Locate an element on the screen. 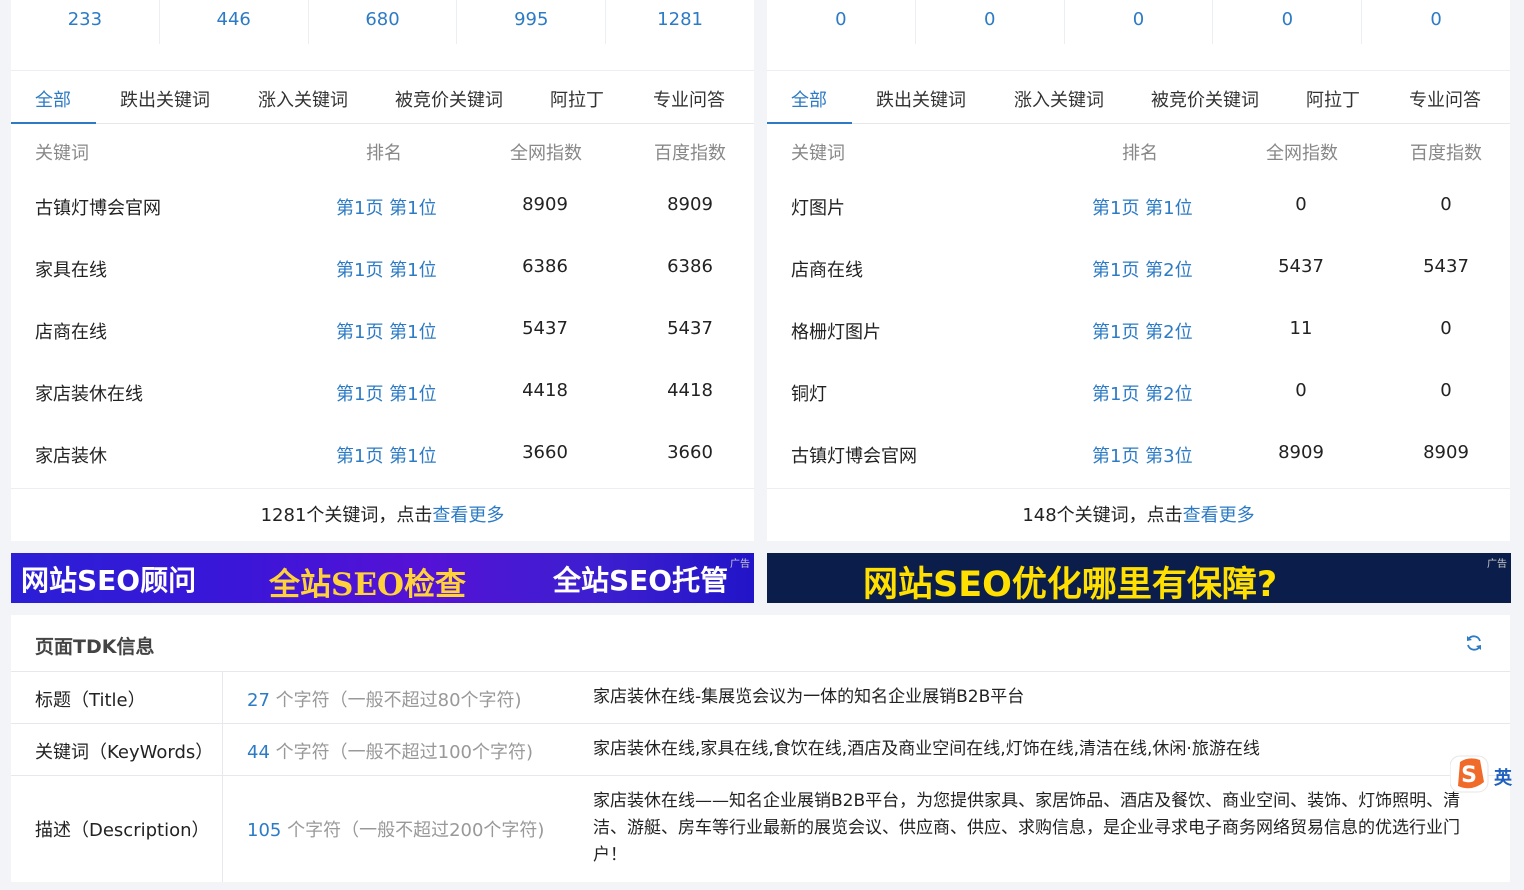  all-index-cell: 11 is located at coordinates (1301, 328).